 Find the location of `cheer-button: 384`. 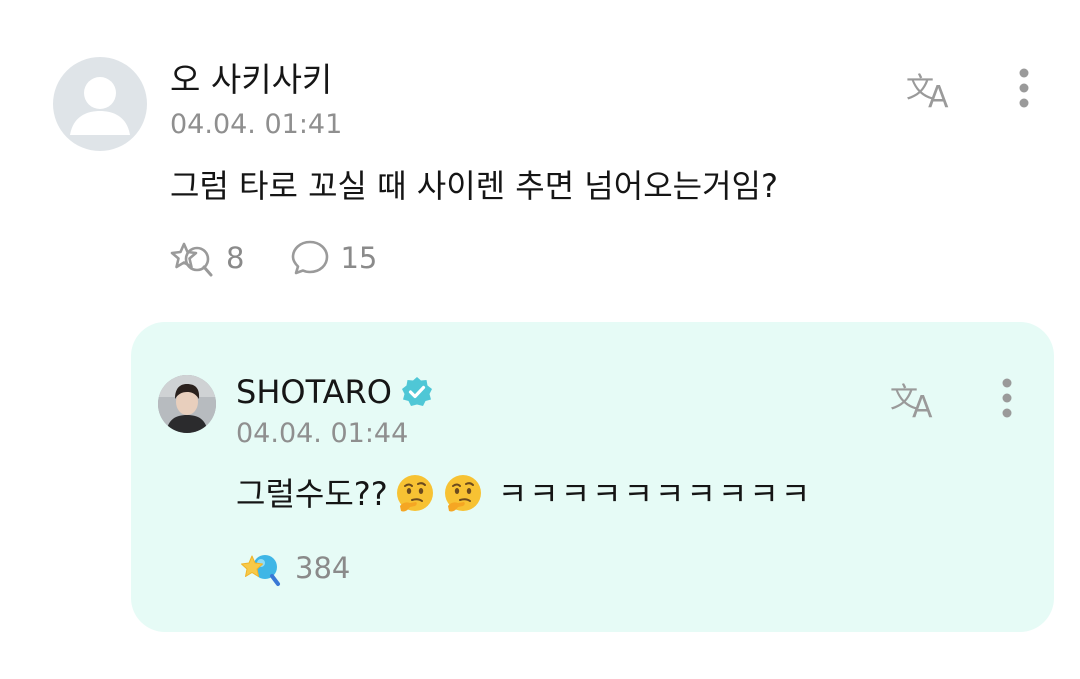

cheer-button: 384 is located at coordinates (294, 568).